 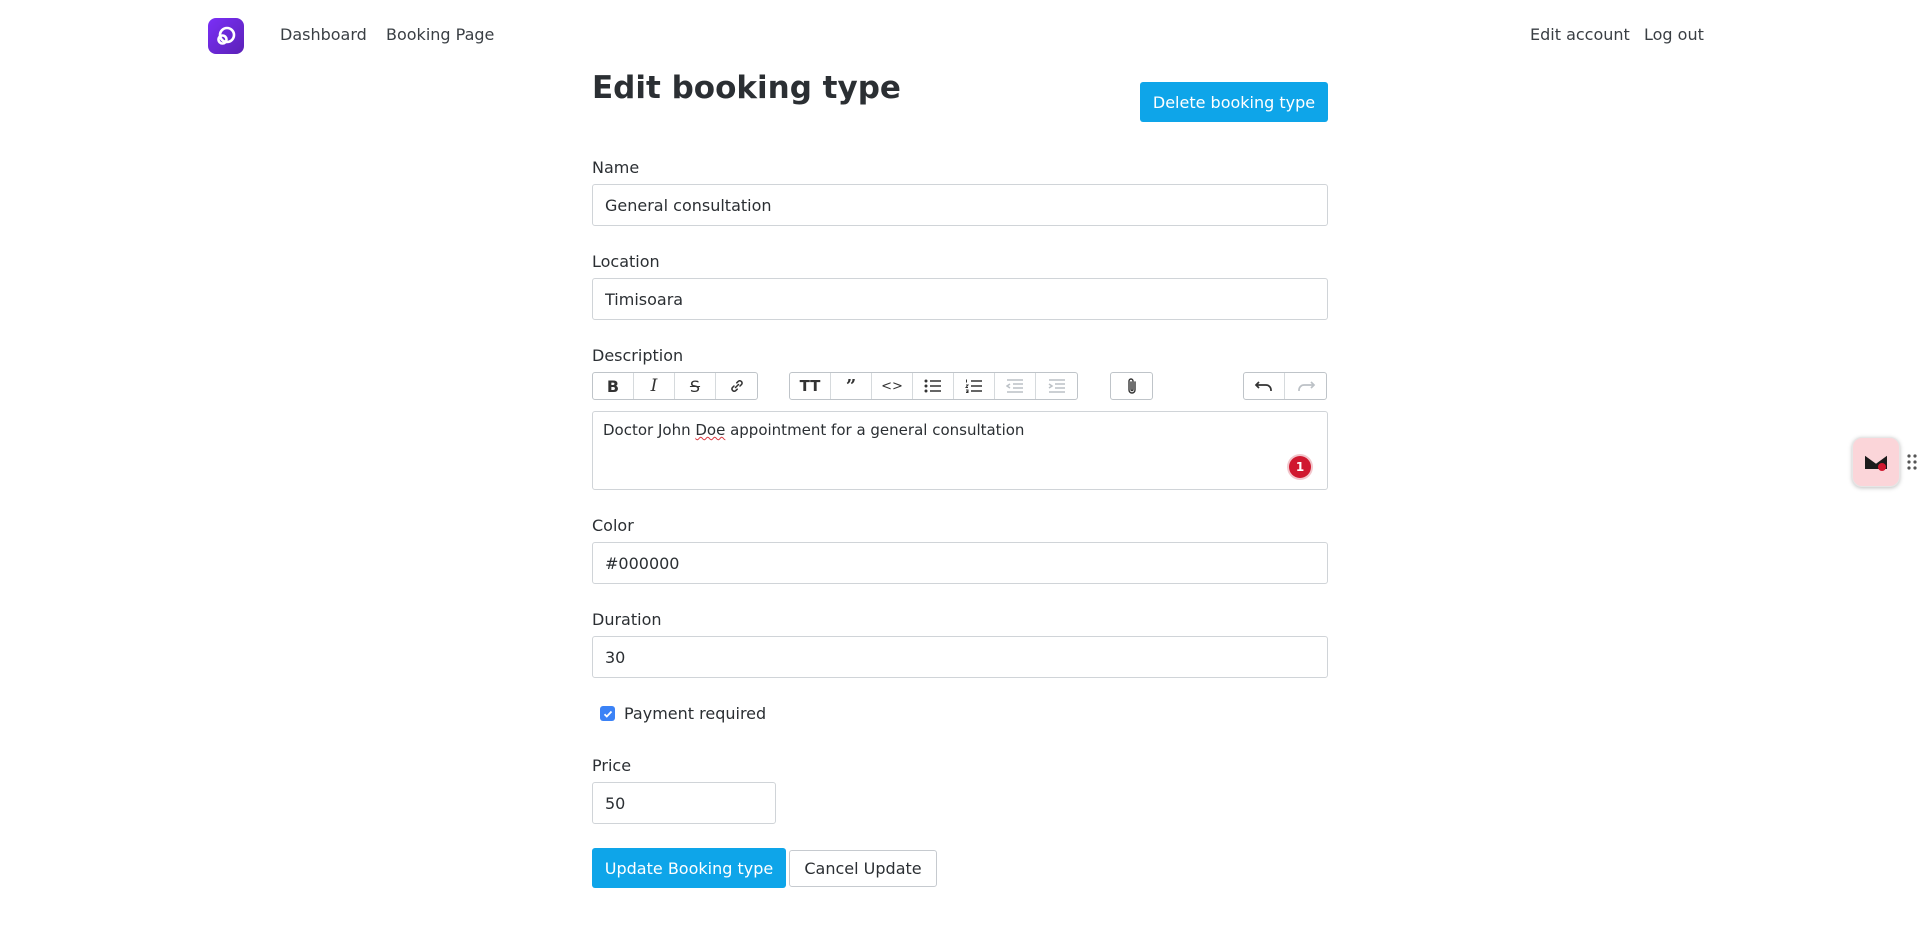 What do you see at coordinates (323, 34) in the screenshot?
I see `nav-dashboard-link: Dashboard` at bounding box center [323, 34].